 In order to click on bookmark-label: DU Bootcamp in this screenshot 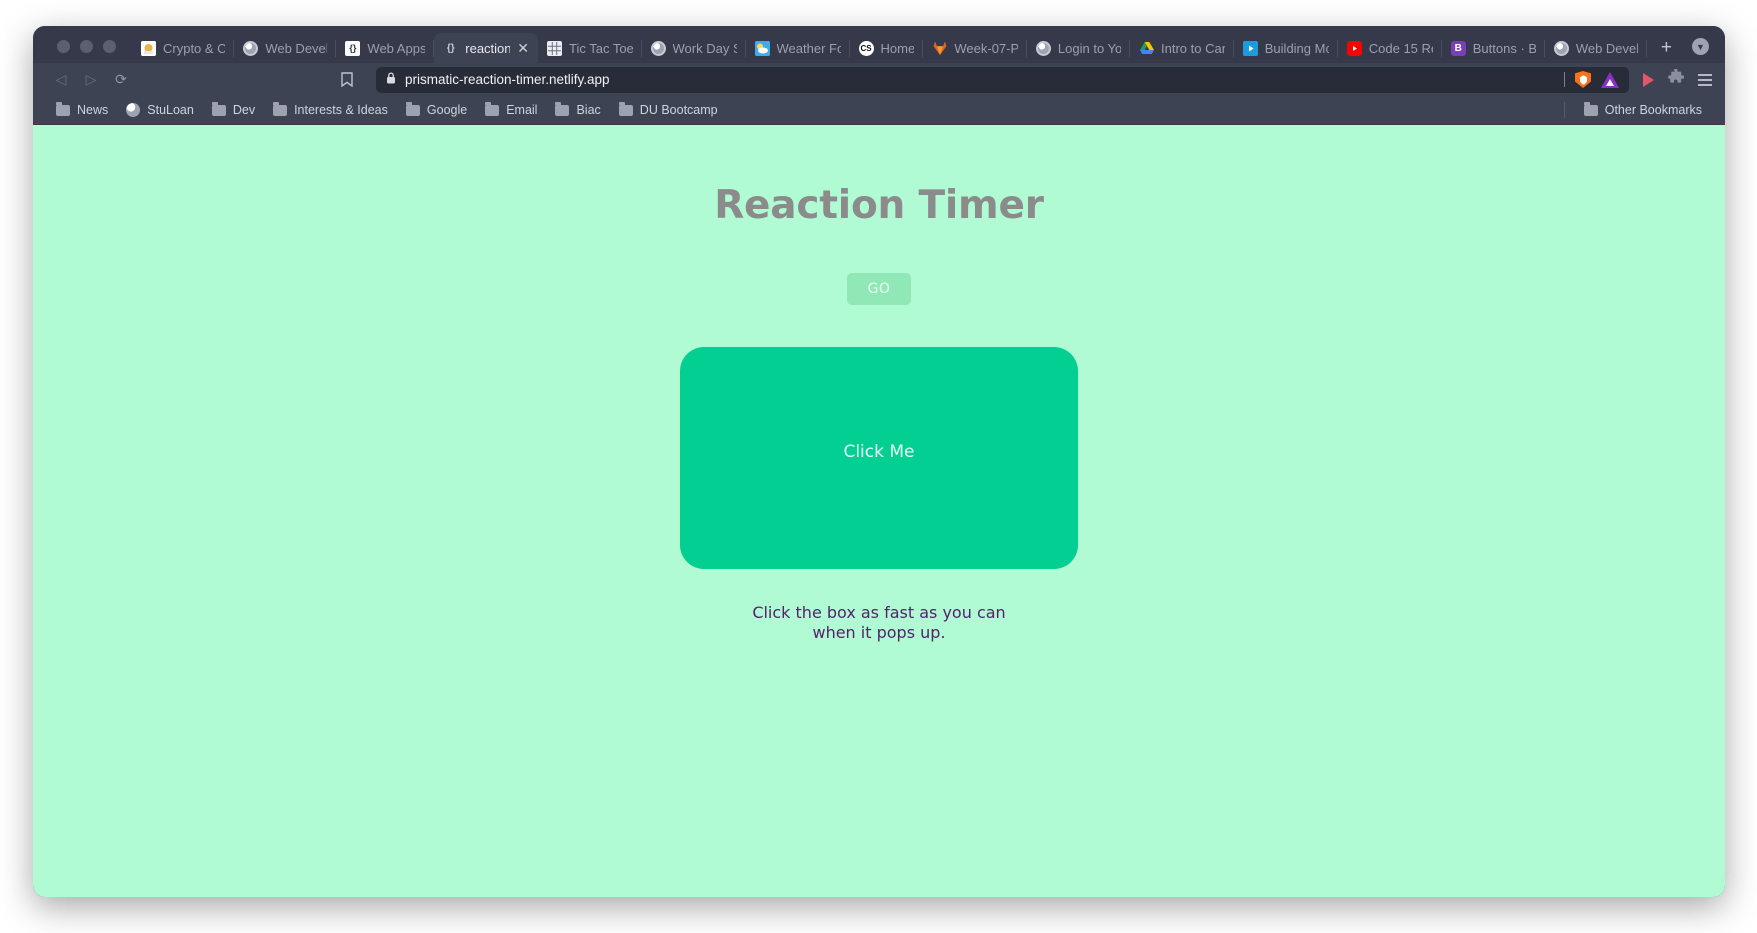, I will do `click(678, 110)`.